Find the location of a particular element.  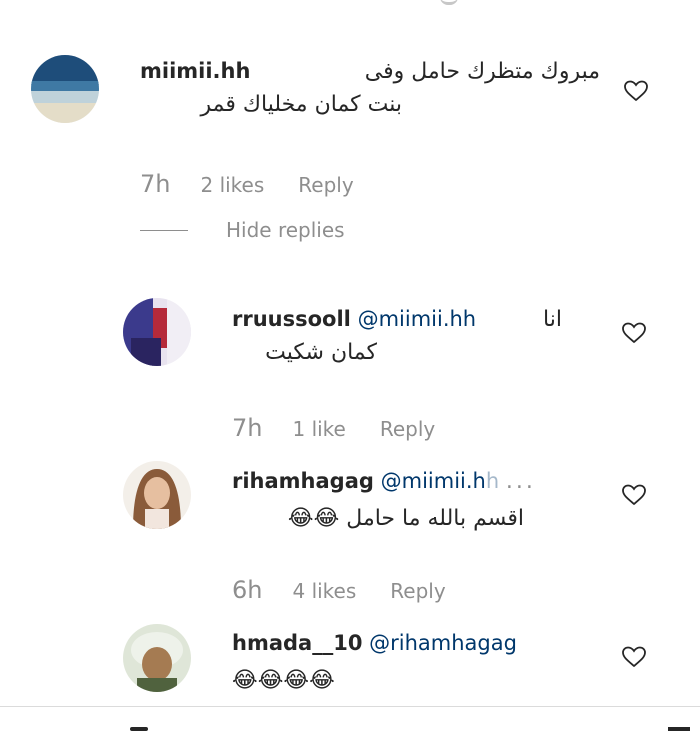

mention-link: @miimii.hh is located at coordinates (417, 319).